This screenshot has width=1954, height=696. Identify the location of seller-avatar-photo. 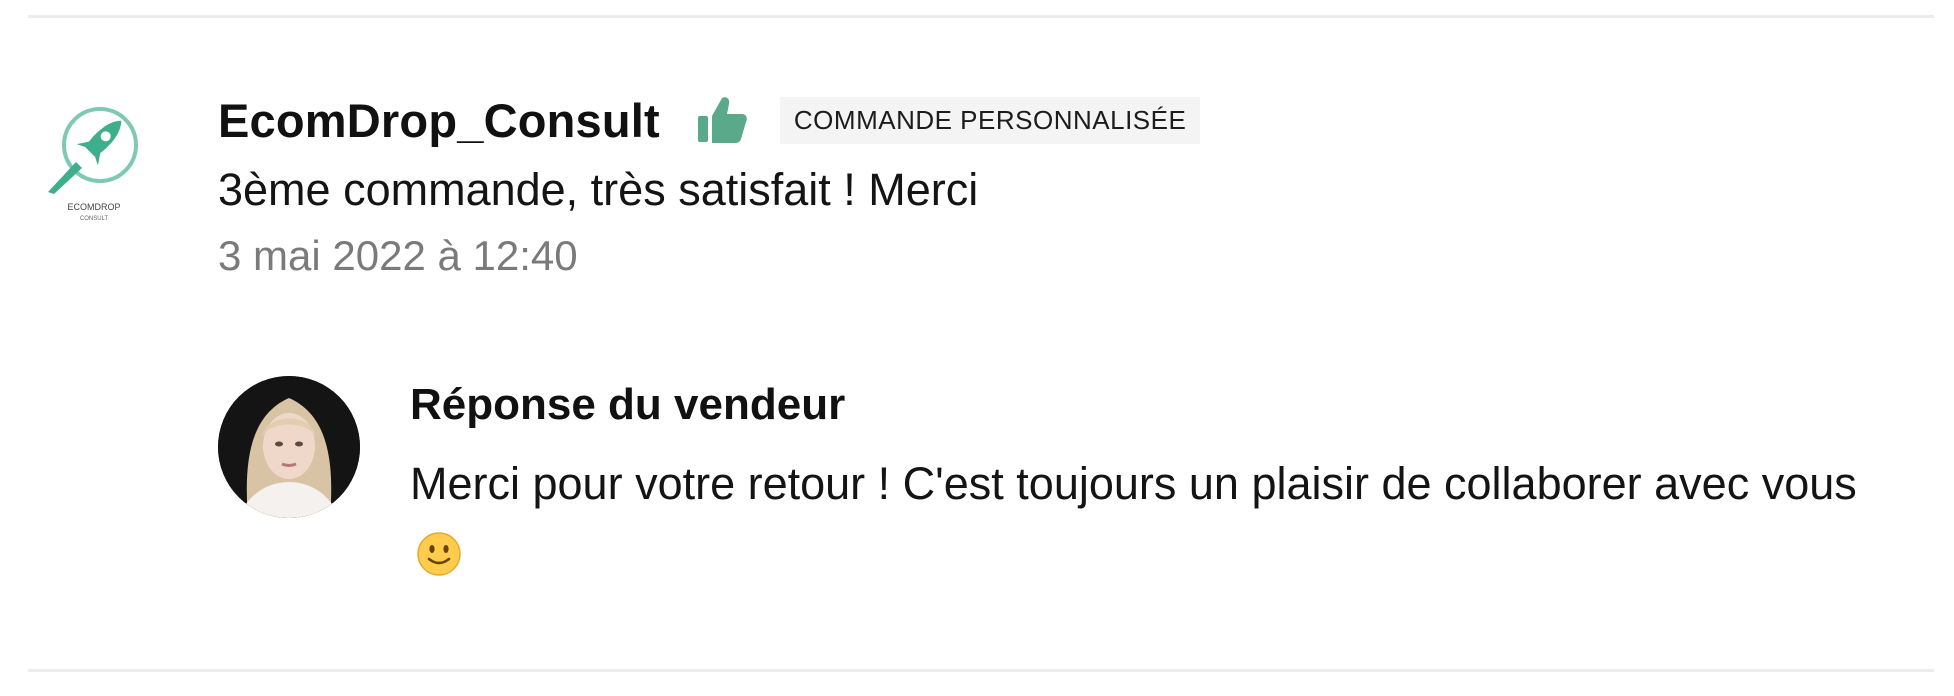
(289, 447).